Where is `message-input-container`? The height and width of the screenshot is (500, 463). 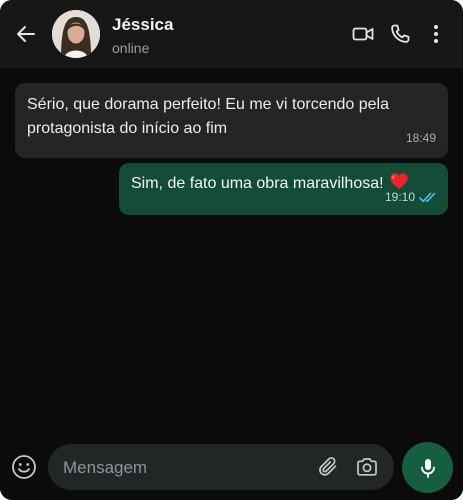
message-input-container is located at coordinates (221, 468).